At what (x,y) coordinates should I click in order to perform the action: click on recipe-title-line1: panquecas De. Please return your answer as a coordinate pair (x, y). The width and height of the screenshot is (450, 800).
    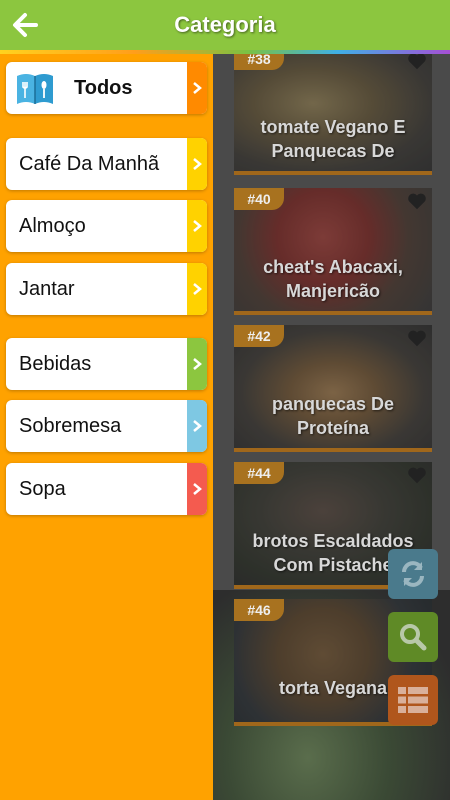
    Looking at the image, I should click on (333, 404).